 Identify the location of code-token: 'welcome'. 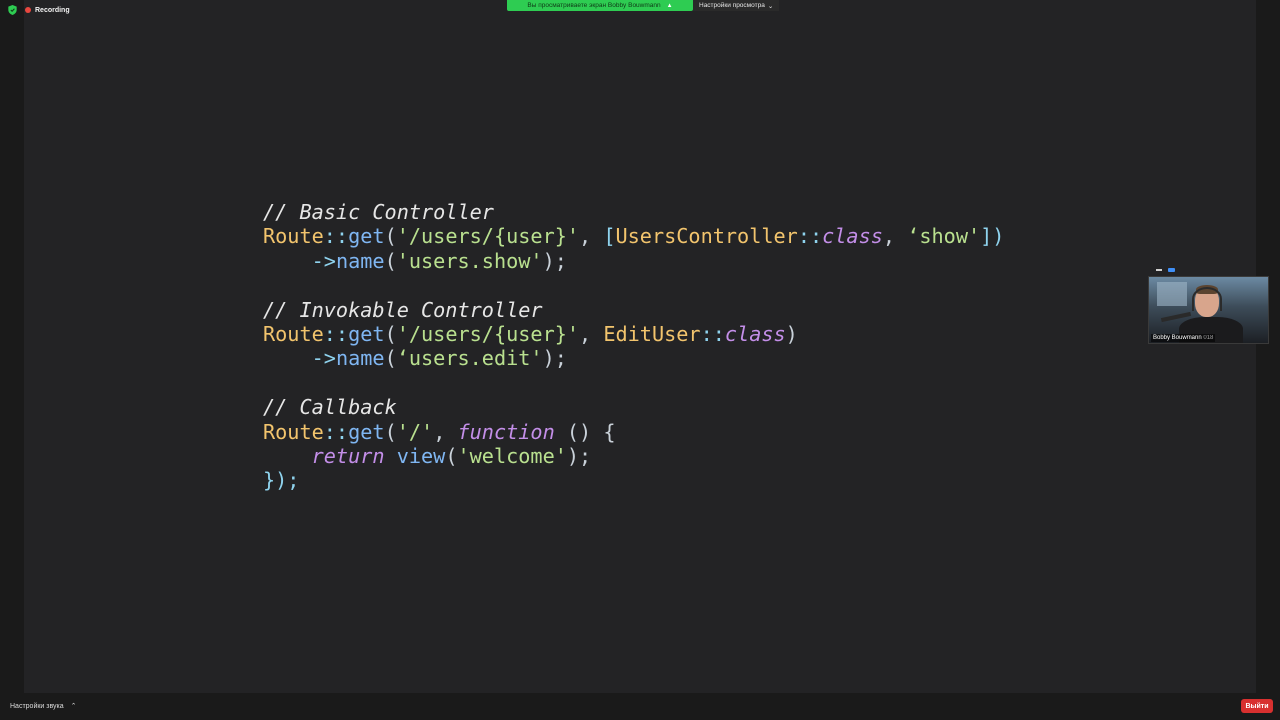
(512, 455).